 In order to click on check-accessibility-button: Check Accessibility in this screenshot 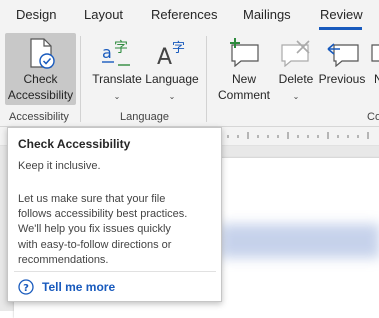, I will do `click(40, 69)`.